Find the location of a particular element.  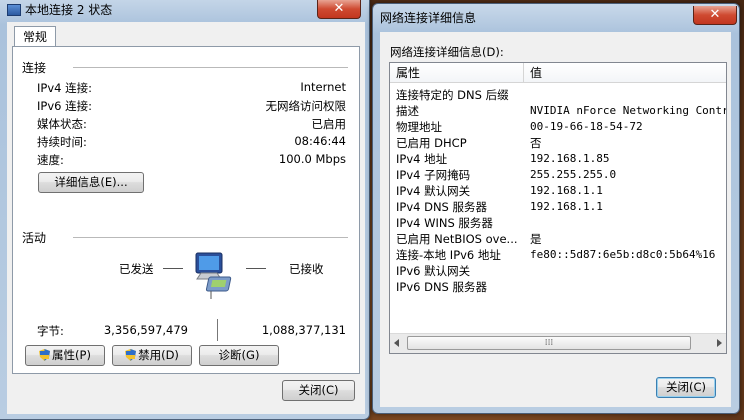

list-item-property: 描述 is located at coordinates (407, 111).